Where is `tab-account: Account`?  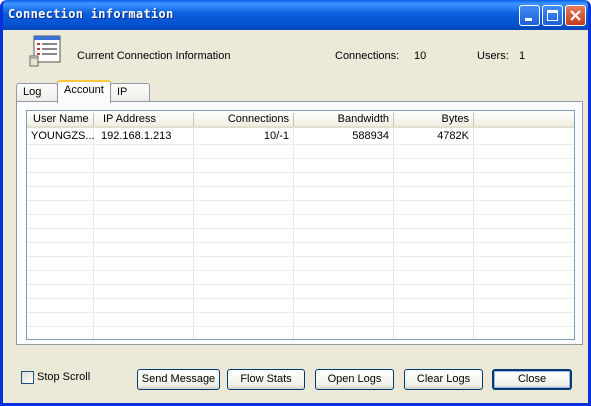 tab-account: Account is located at coordinates (84, 91).